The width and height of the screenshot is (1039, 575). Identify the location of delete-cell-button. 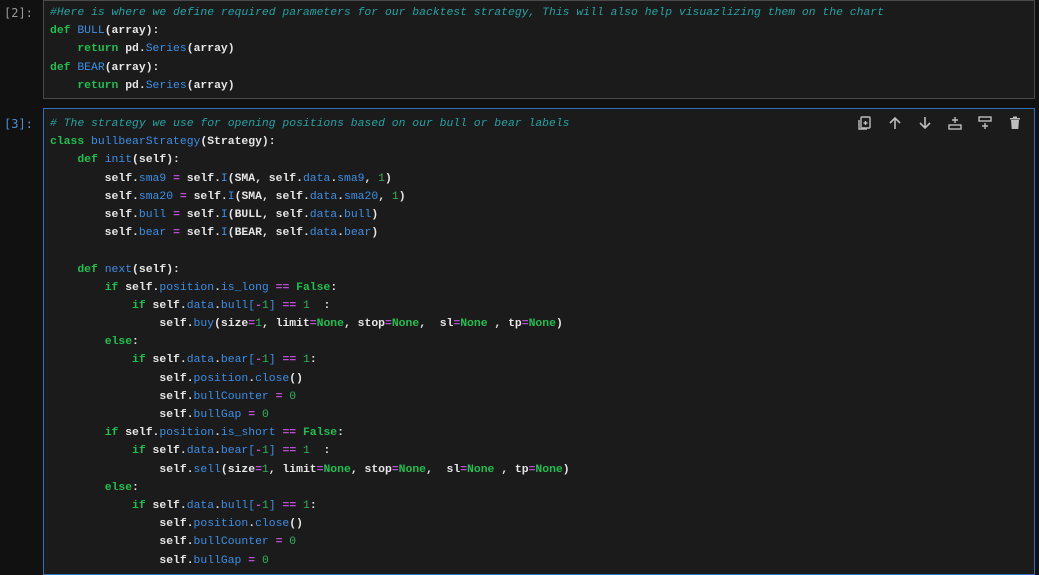
(1015, 123).